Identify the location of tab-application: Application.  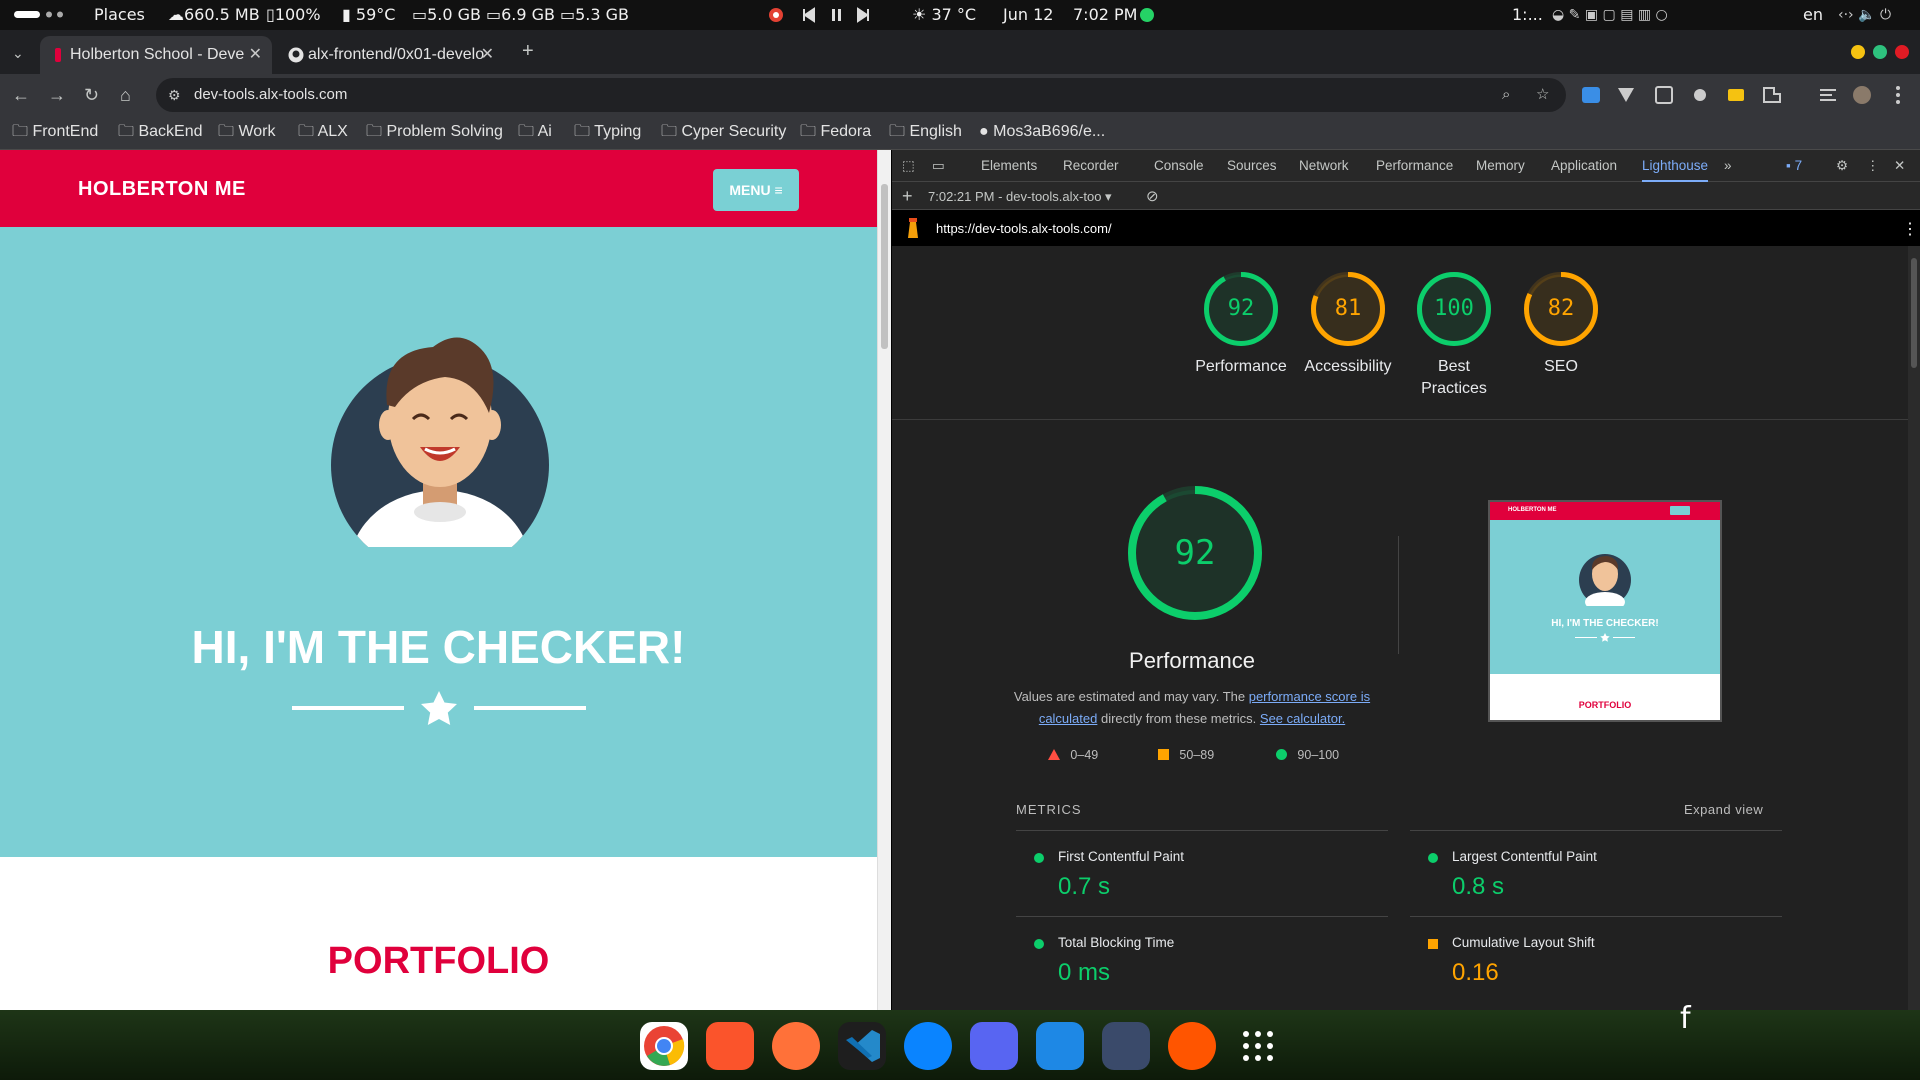
(1584, 166).